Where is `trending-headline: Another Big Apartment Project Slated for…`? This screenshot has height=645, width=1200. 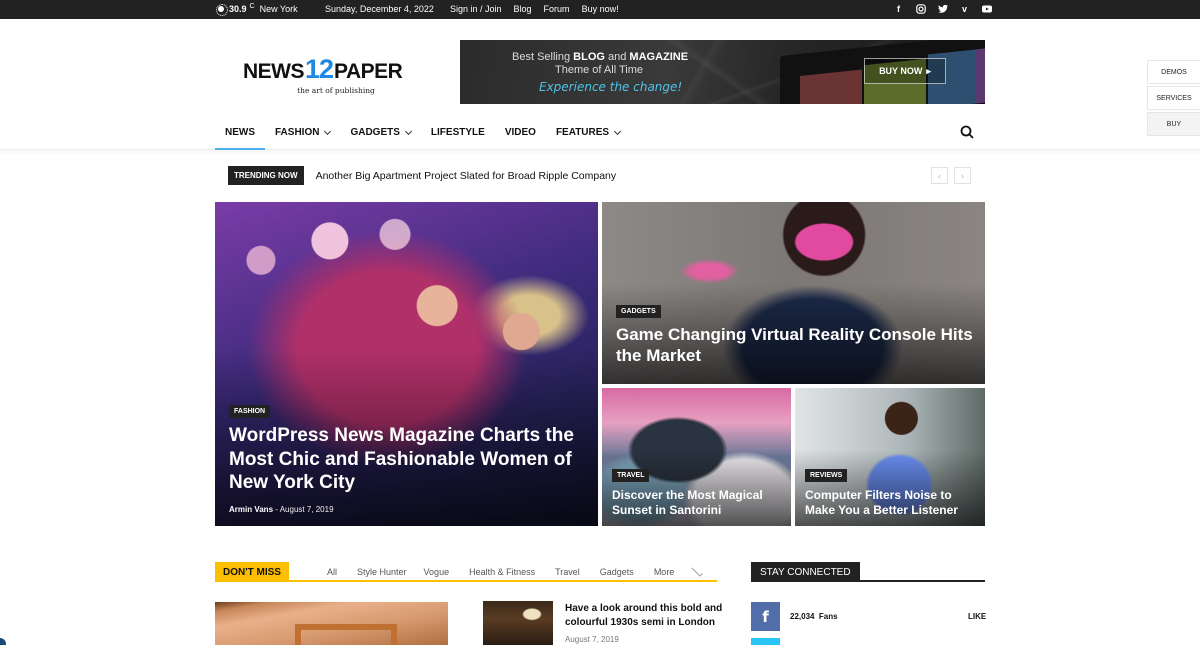
trending-headline: Another Big Apartment Project Slated for… is located at coordinates (466, 176).